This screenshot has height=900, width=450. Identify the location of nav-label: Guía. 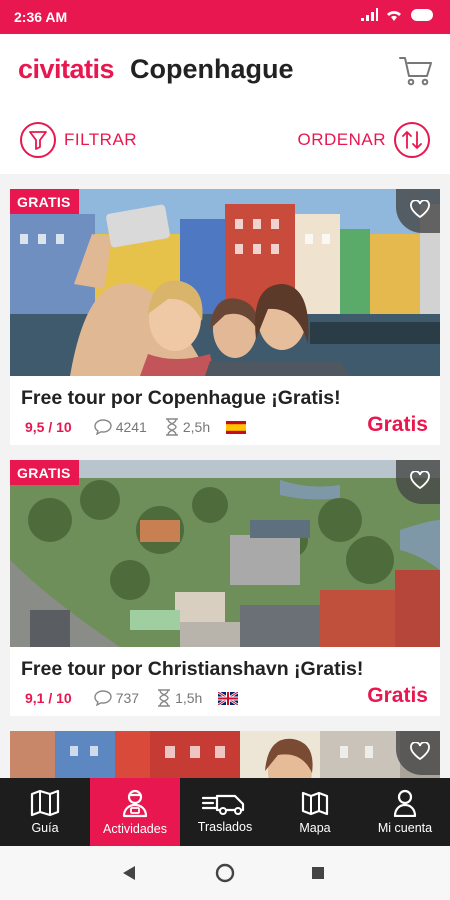
(45, 828).